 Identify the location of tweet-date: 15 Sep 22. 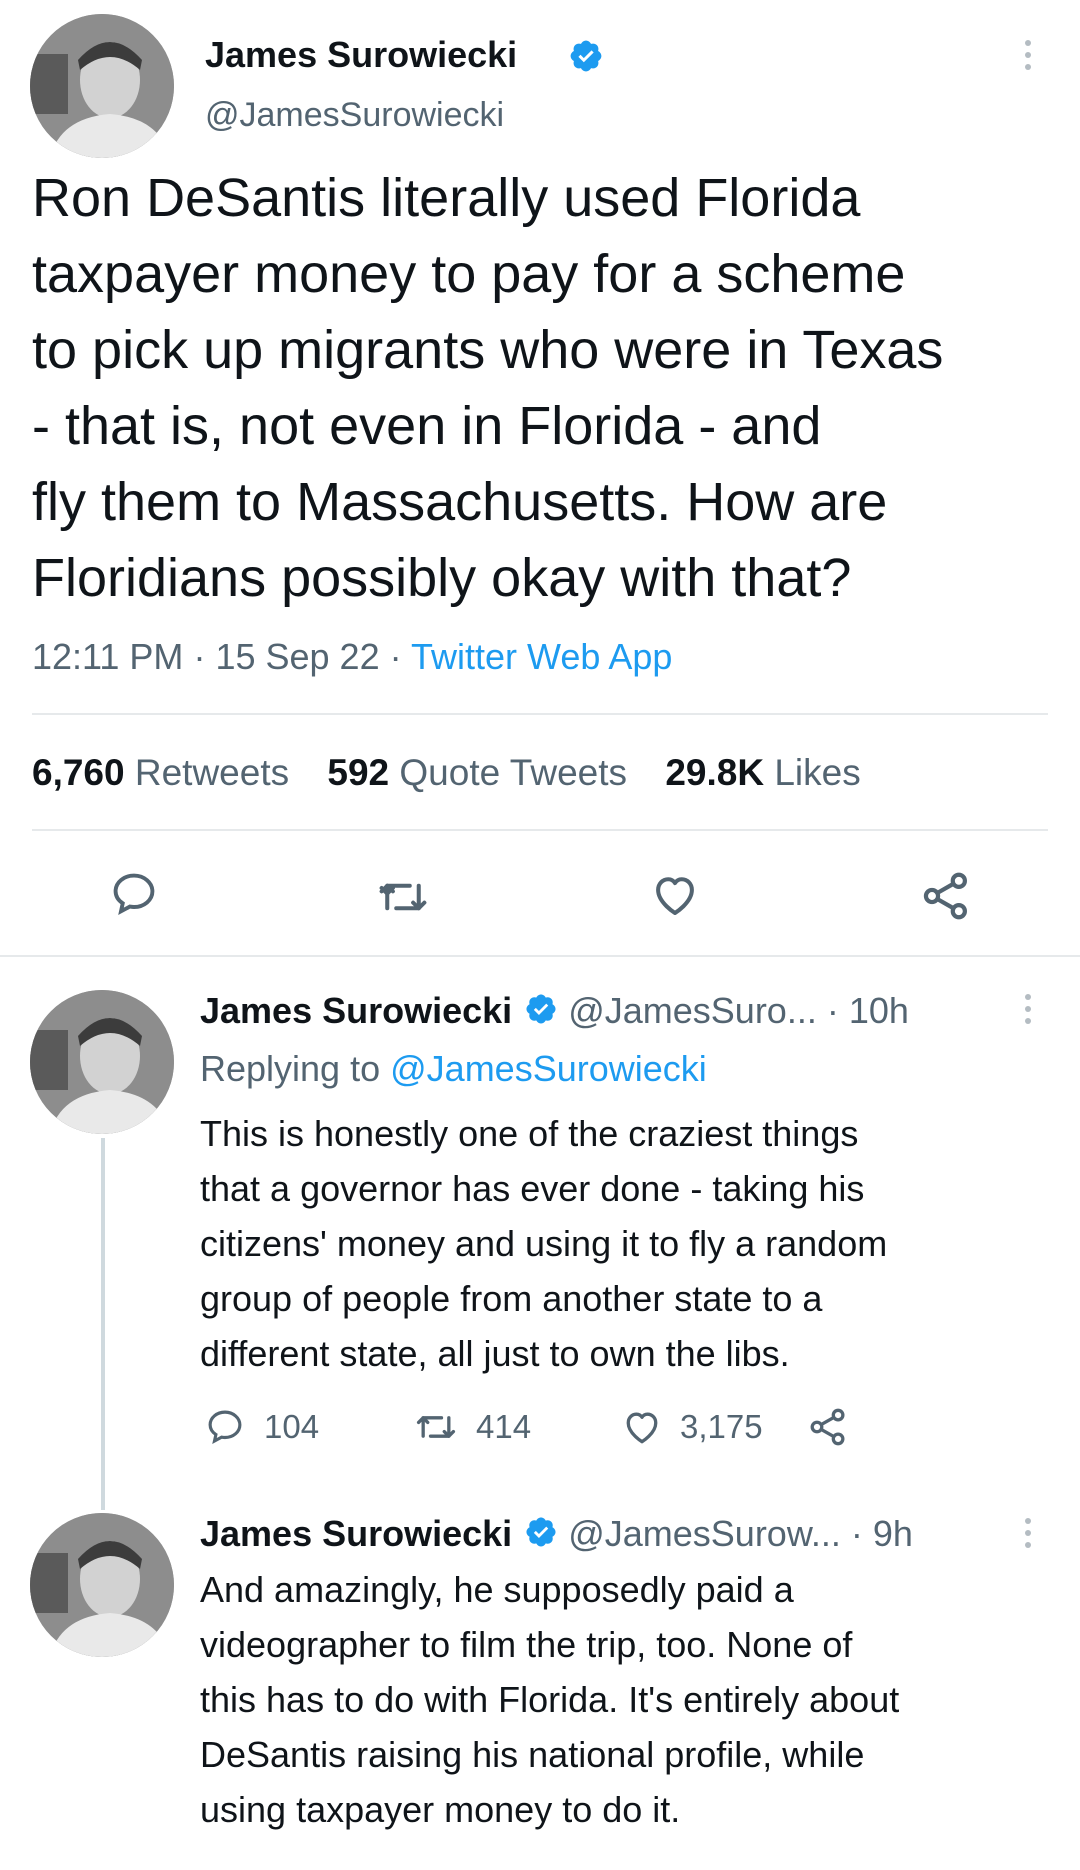
(297, 656).